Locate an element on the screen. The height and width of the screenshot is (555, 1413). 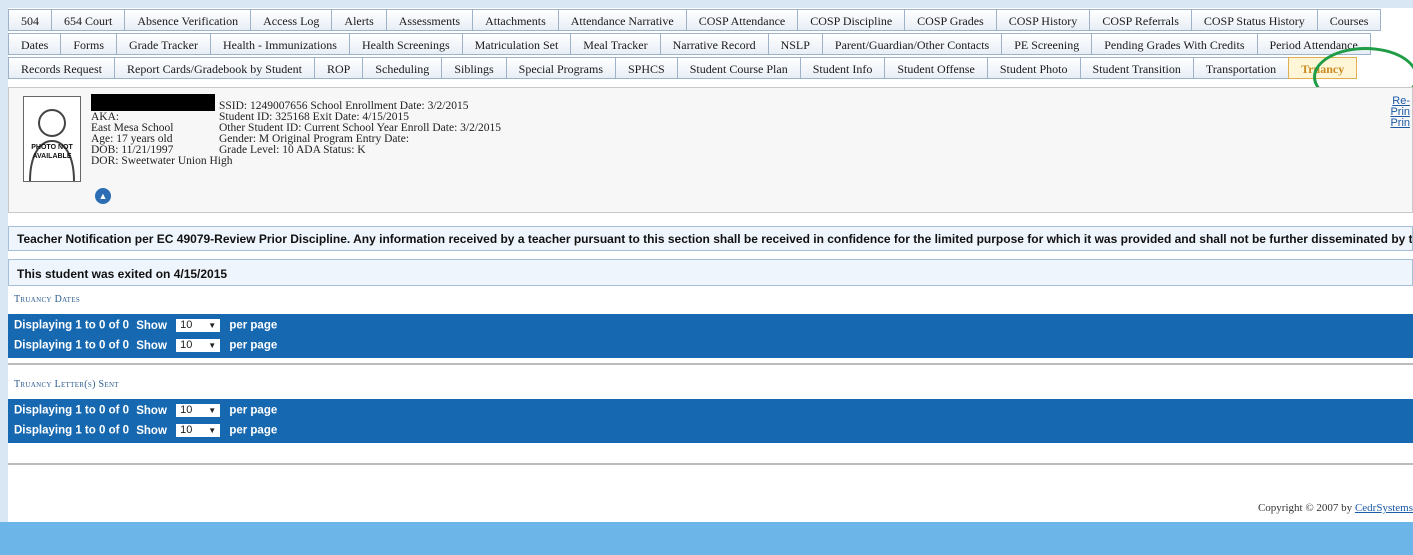
tab-cosp-discipline: COSP Discipline is located at coordinates (851, 20).